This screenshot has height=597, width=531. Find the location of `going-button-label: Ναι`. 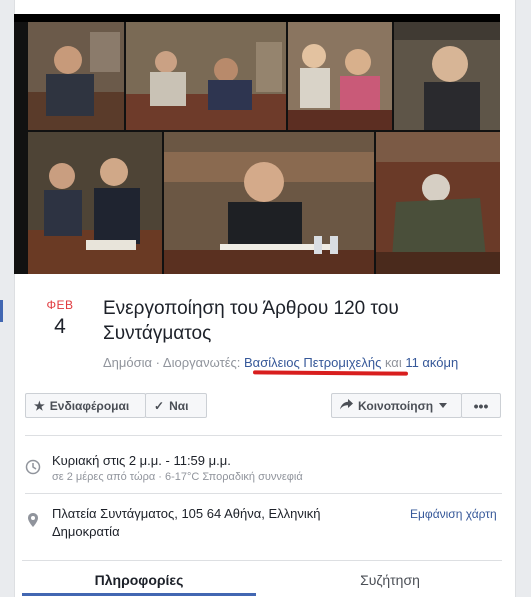

going-button-label: Ναι is located at coordinates (179, 405).